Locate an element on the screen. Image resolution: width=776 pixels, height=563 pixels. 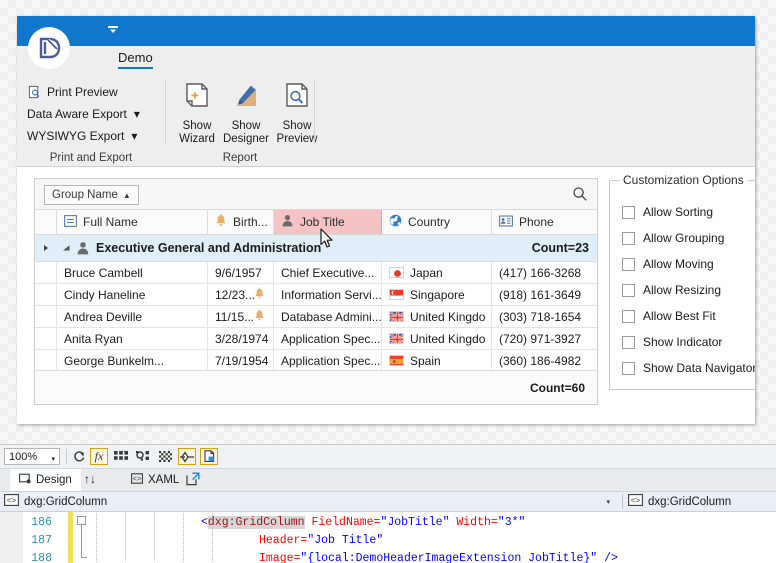
ribbon-tabstrip: Demo is located at coordinates (386, 60).